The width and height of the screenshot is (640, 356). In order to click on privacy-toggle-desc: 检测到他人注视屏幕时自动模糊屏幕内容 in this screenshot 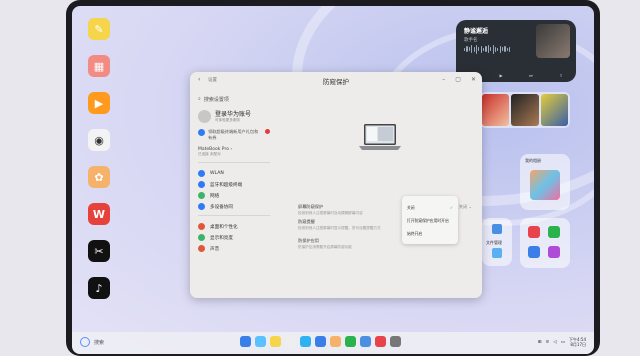, I will do `click(330, 213)`.